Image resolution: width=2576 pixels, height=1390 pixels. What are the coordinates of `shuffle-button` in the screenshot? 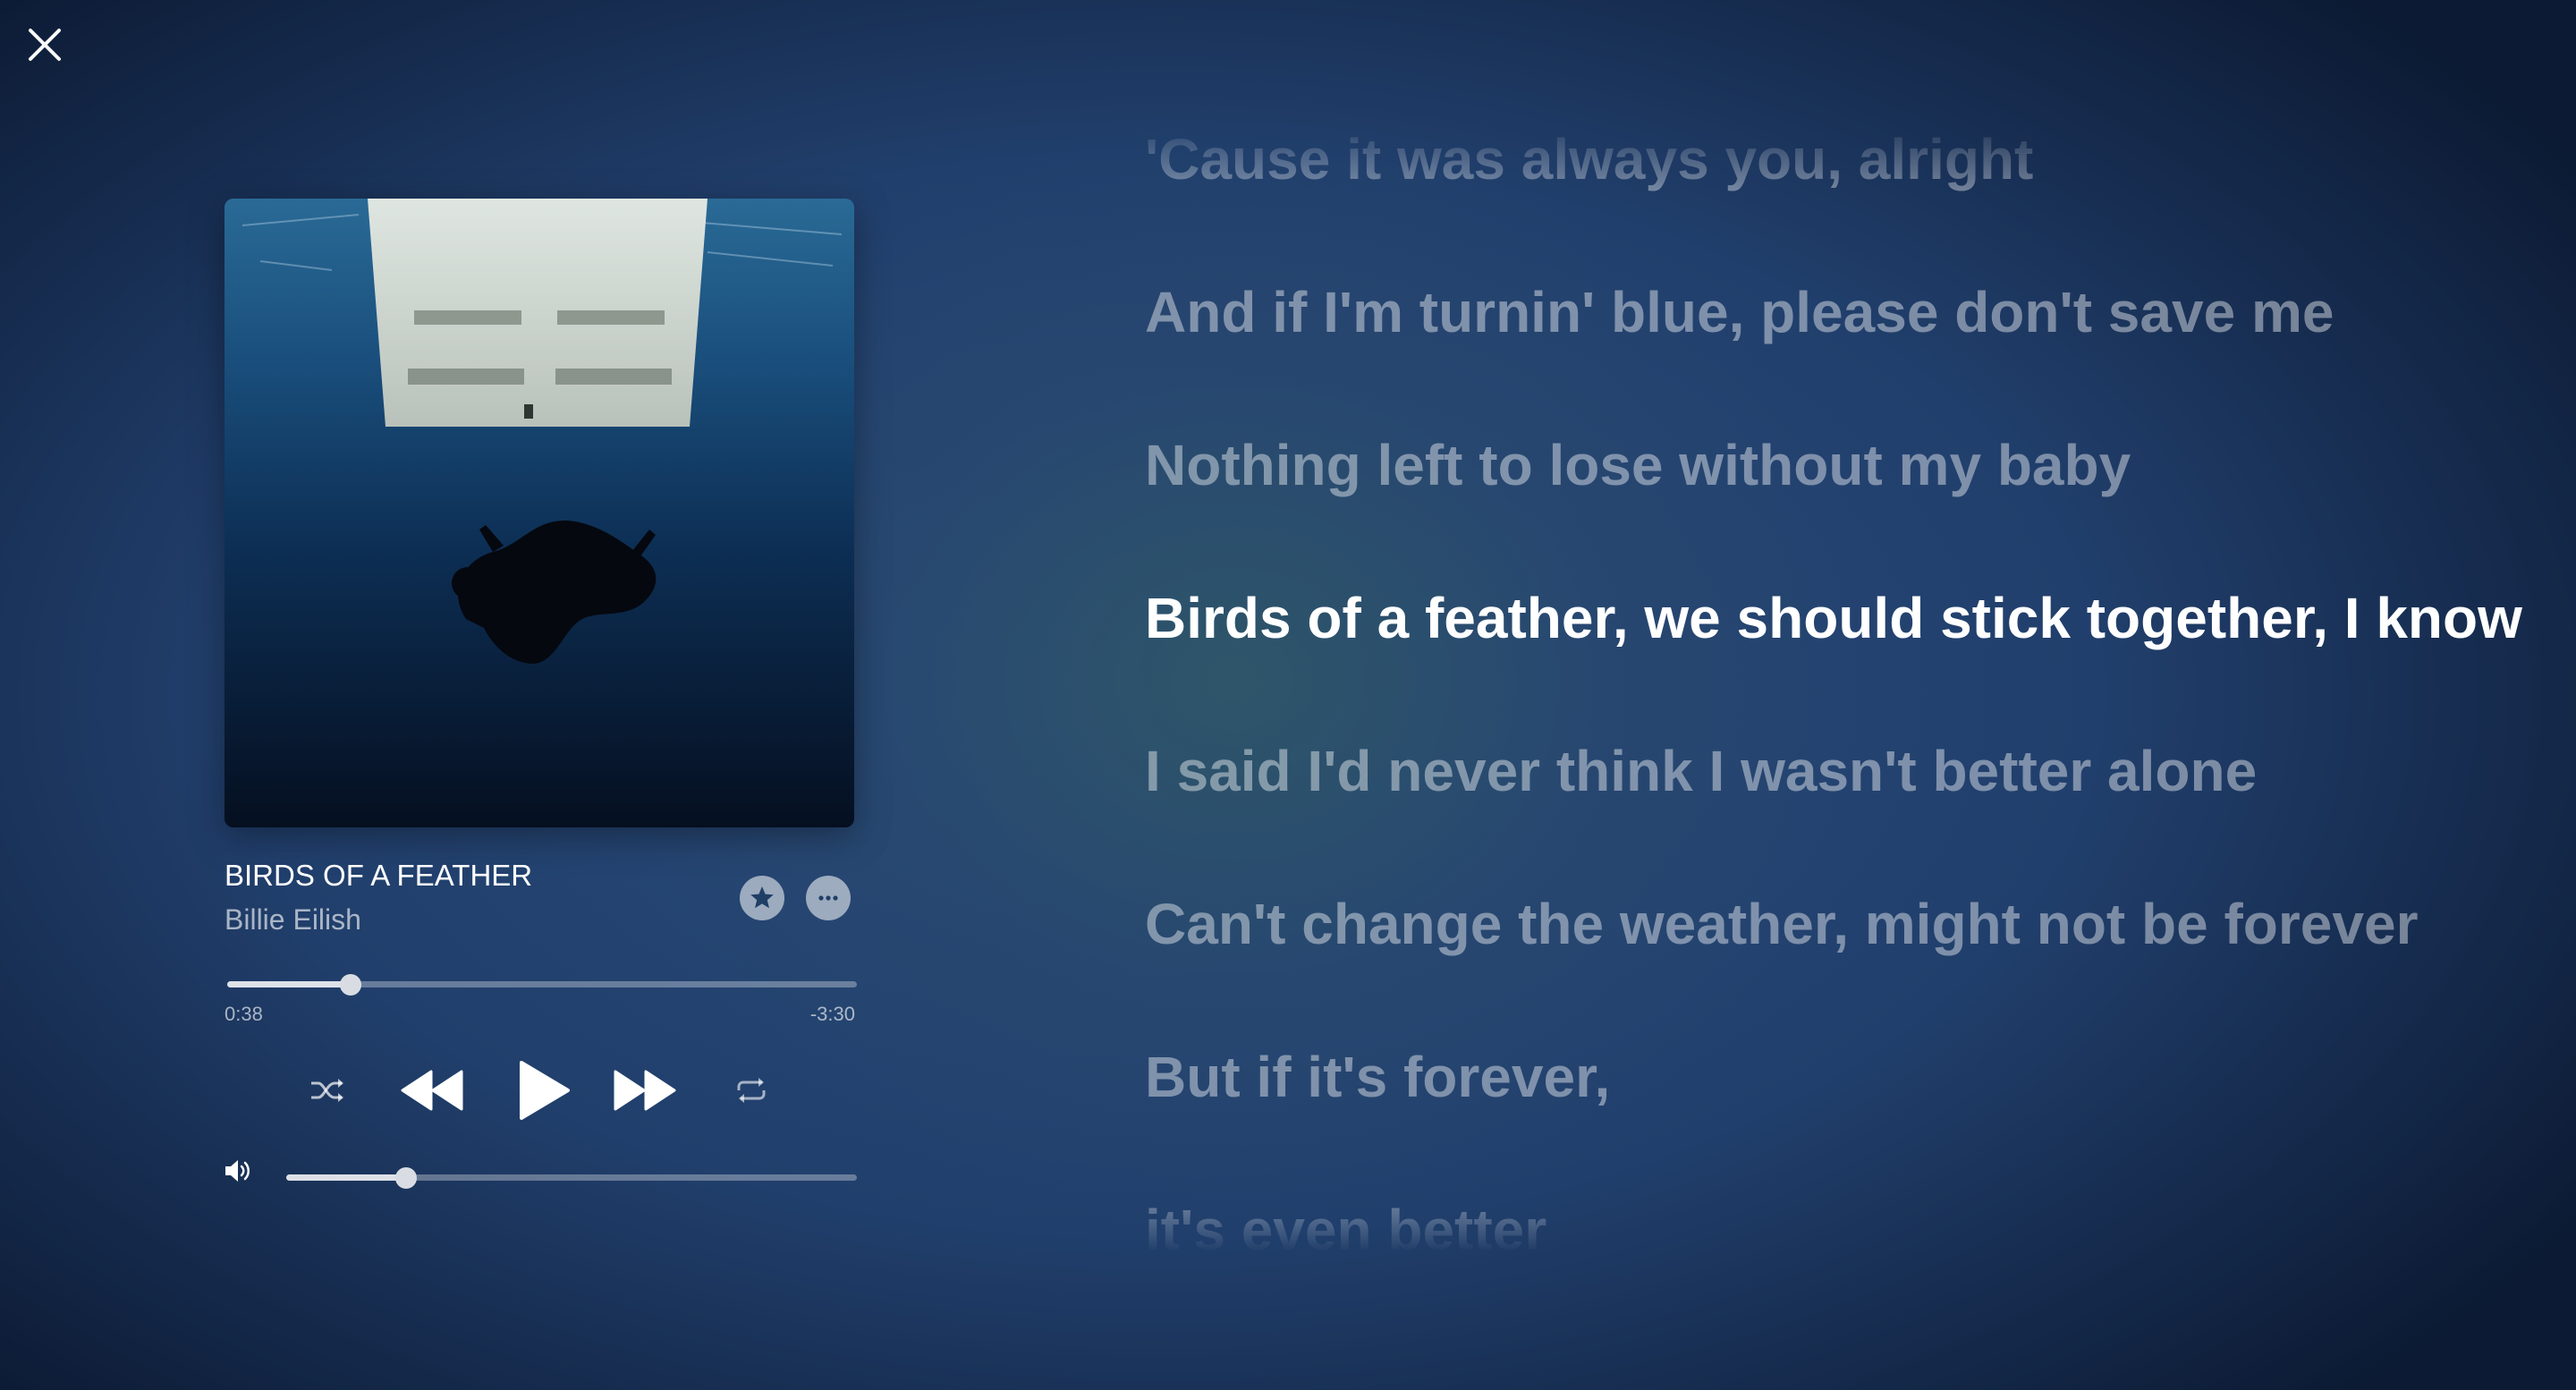 It's located at (327, 1090).